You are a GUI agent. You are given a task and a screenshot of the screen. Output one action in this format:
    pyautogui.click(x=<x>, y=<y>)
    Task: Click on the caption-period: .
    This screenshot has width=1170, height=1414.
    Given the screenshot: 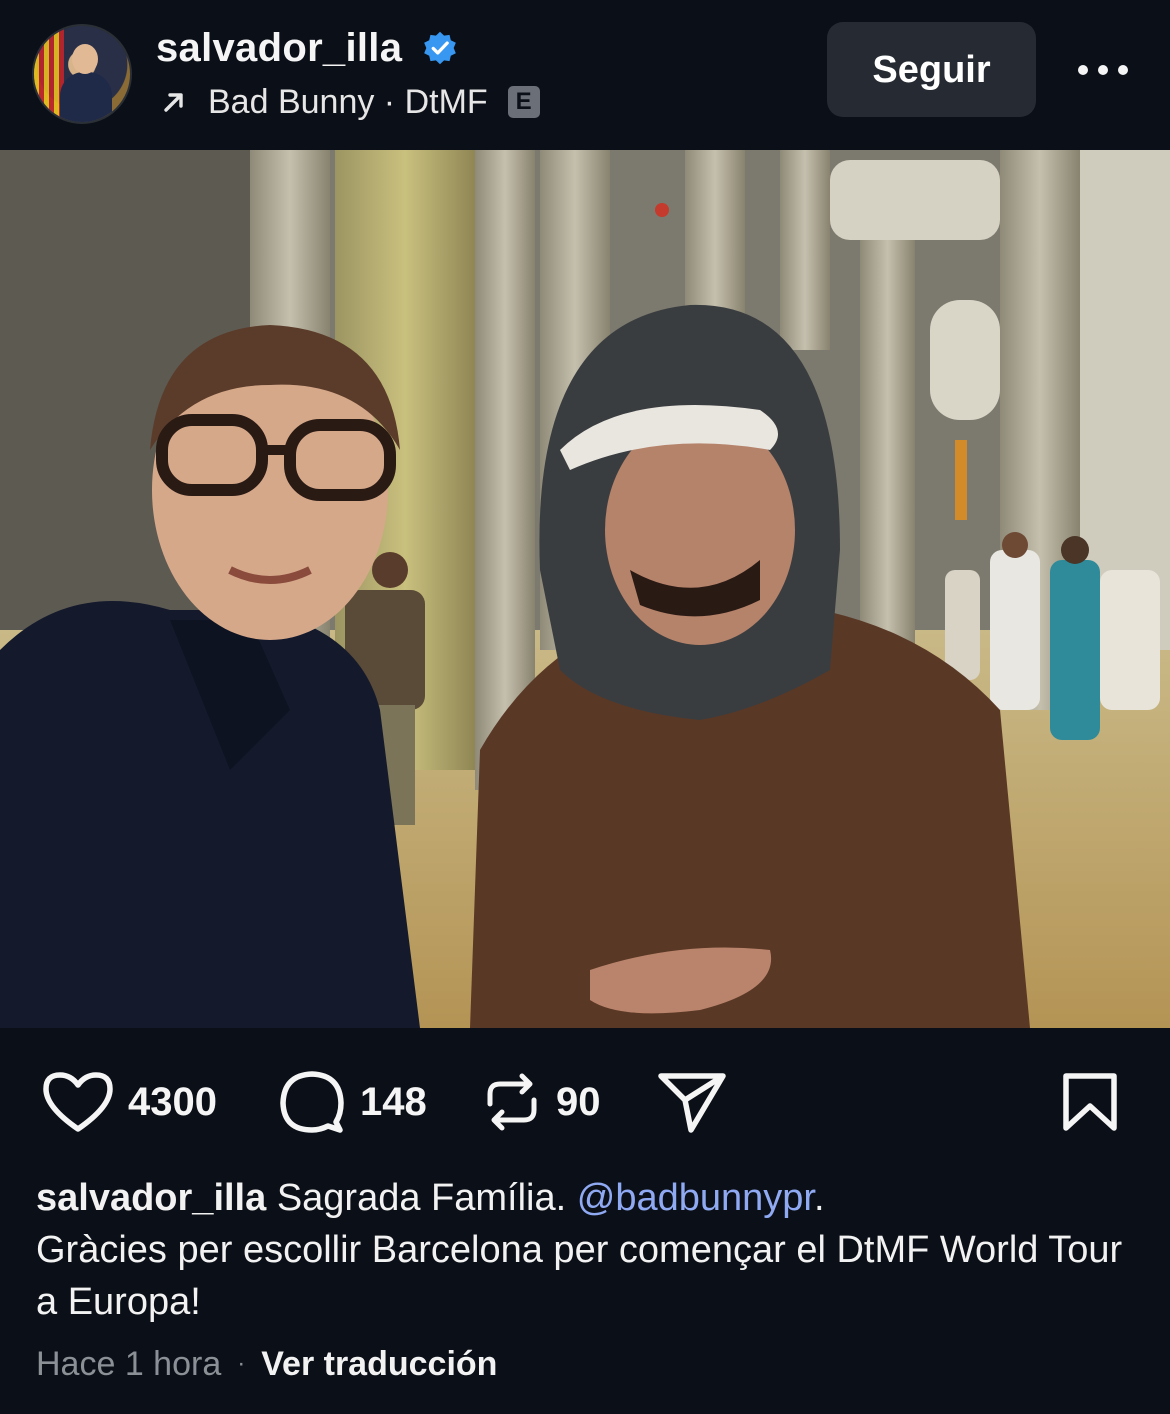 What is the action you would take?
    pyautogui.click(x=819, y=1198)
    